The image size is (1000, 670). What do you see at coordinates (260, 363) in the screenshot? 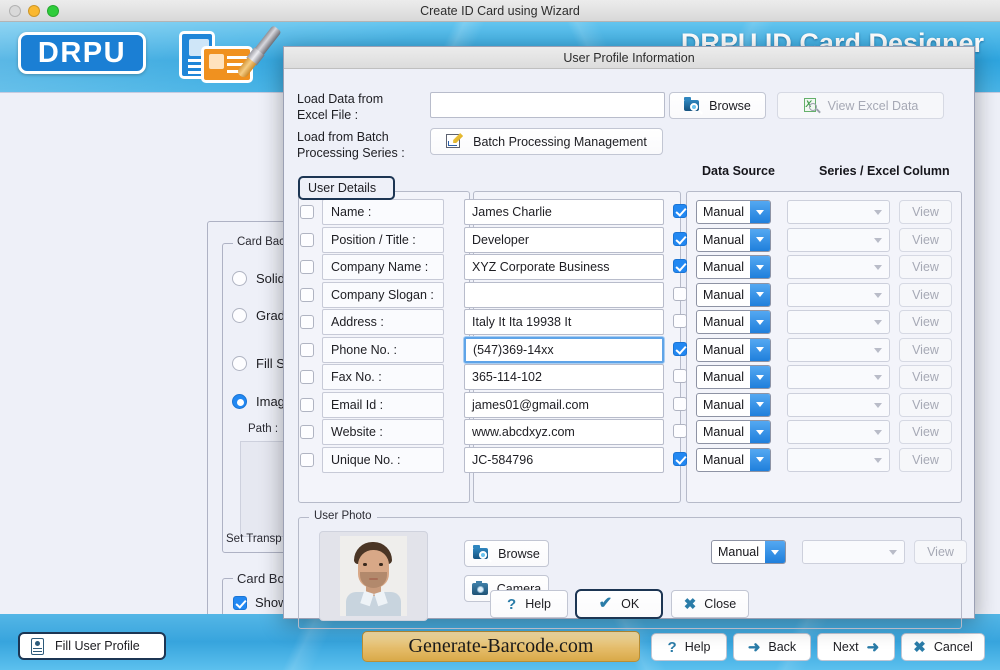
I see `radio-fill-style: Fill St` at bounding box center [260, 363].